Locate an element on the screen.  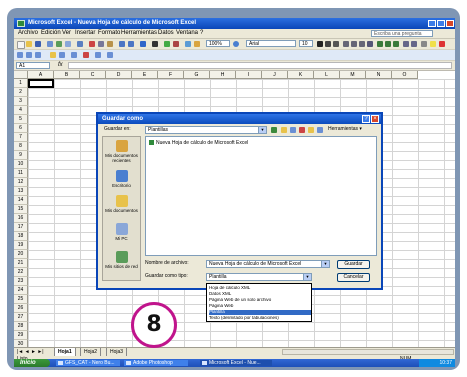
menu-ventana: Ventana is located at coordinates (187, 33).